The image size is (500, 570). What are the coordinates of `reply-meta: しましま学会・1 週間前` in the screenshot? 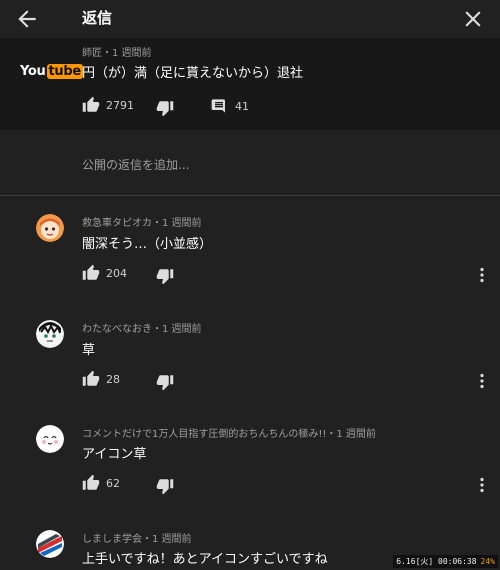 It's located at (137, 539).